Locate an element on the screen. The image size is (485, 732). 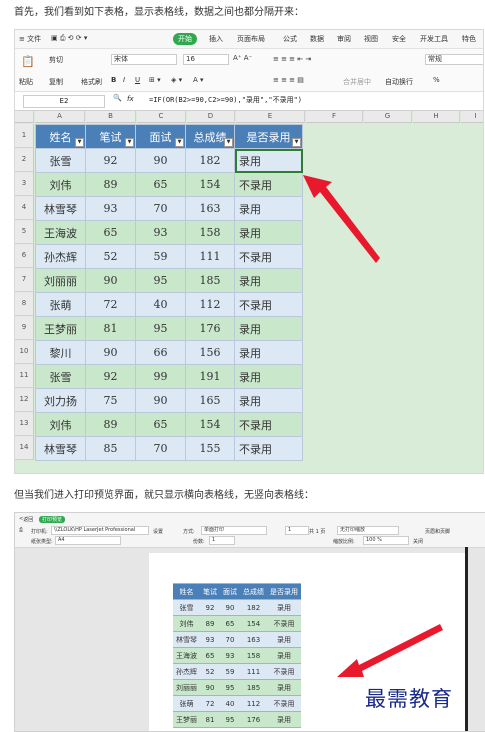
table-cell: 185 is located at coordinates (210, 280).